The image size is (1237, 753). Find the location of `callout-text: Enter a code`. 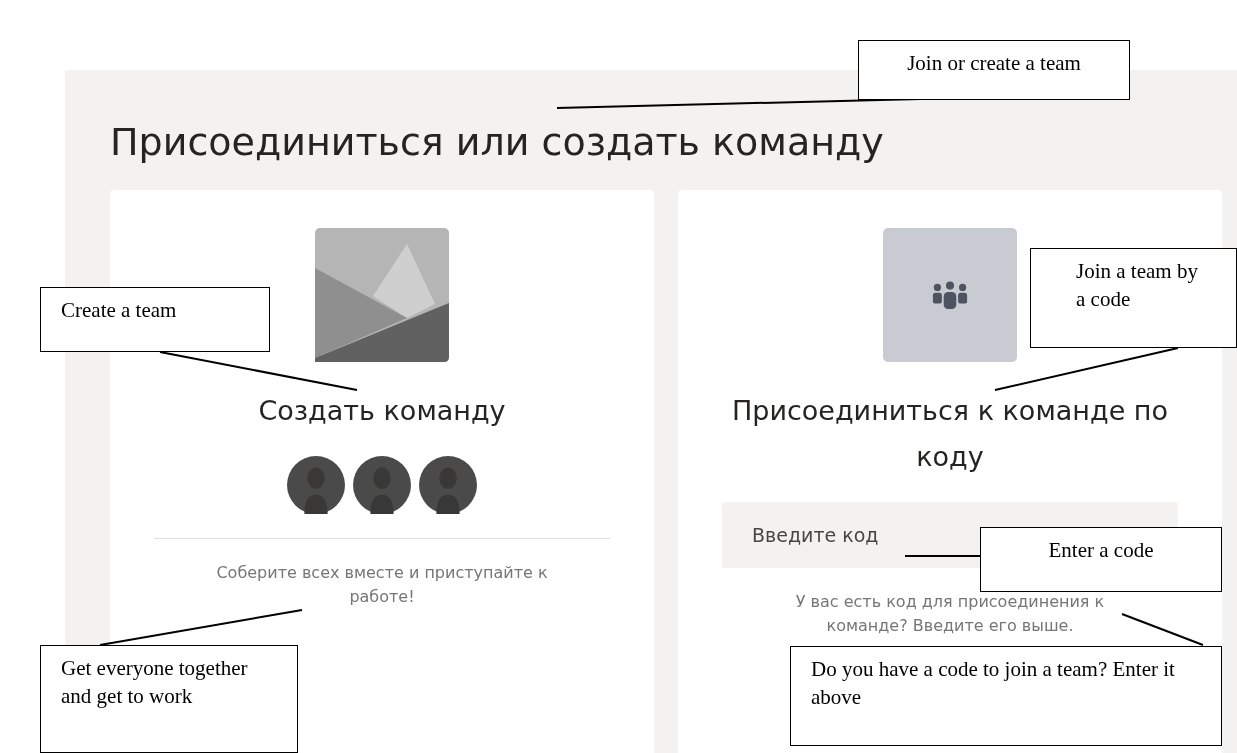

callout-text: Enter a code is located at coordinates (1101, 550).